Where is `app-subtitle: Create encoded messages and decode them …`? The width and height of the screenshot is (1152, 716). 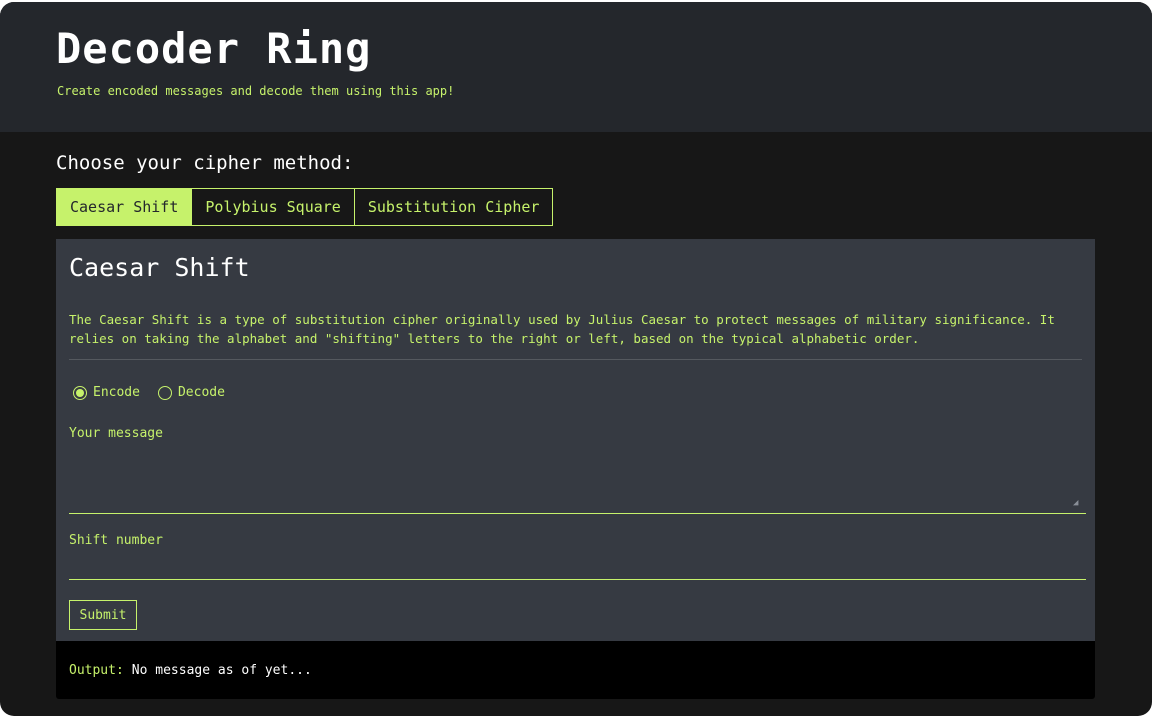 app-subtitle: Create encoded messages and decode them … is located at coordinates (256, 91).